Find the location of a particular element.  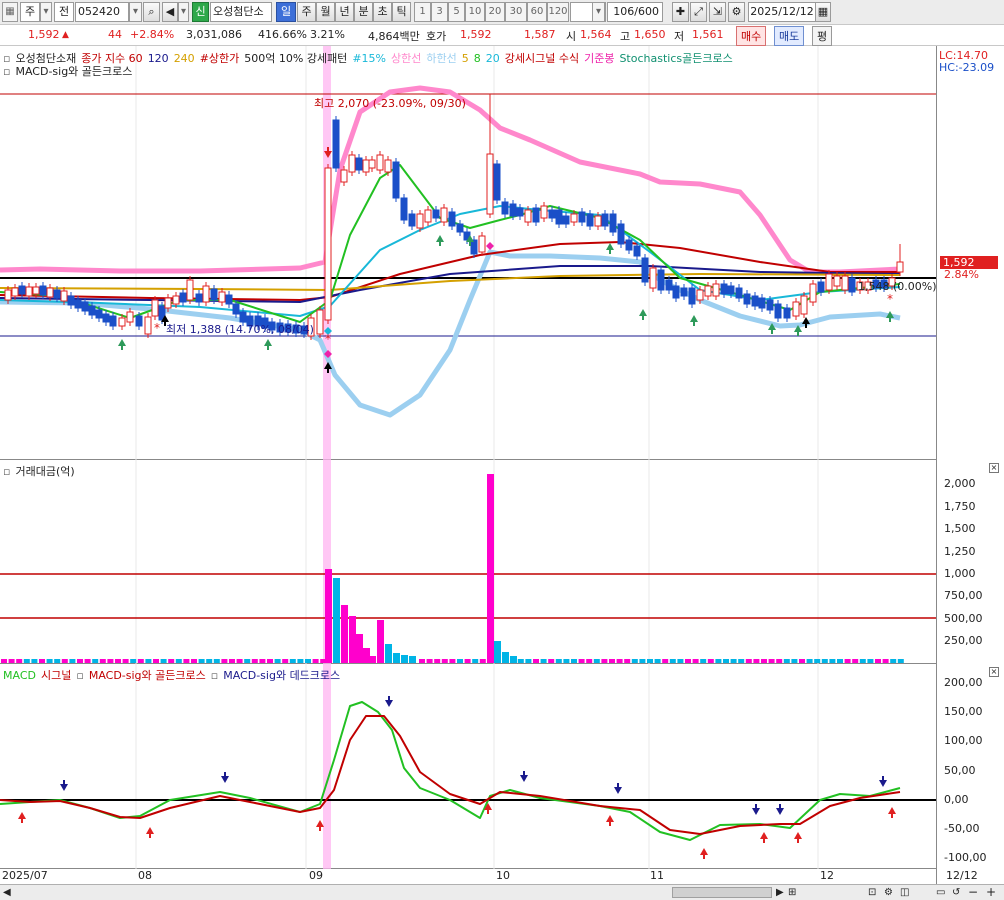

volume-legend: ▫ 거래대금(억) is located at coordinates (41, 471).